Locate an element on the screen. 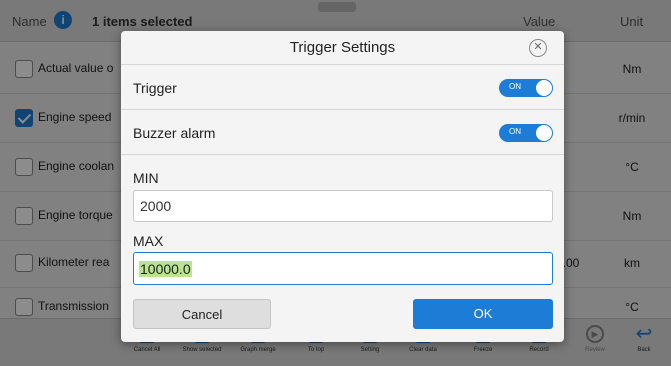 The height and width of the screenshot is (366, 671). buzzer-alarm-label: Buzzer alarm is located at coordinates (174, 133).